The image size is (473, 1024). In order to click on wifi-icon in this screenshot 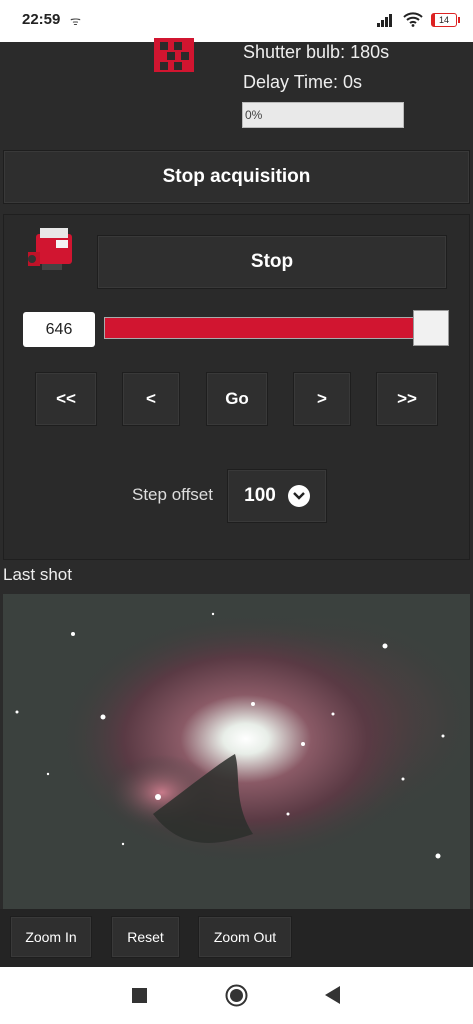, I will do `click(413, 19)`.